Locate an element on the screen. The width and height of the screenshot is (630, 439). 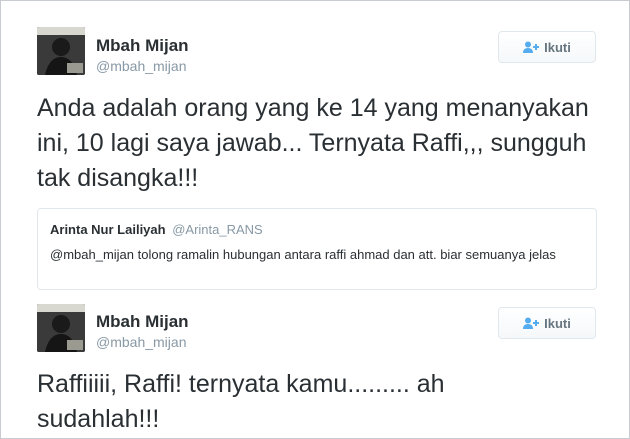
quoted-author-name: Arinta Nur Lailiyah is located at coordinates (108, 229).